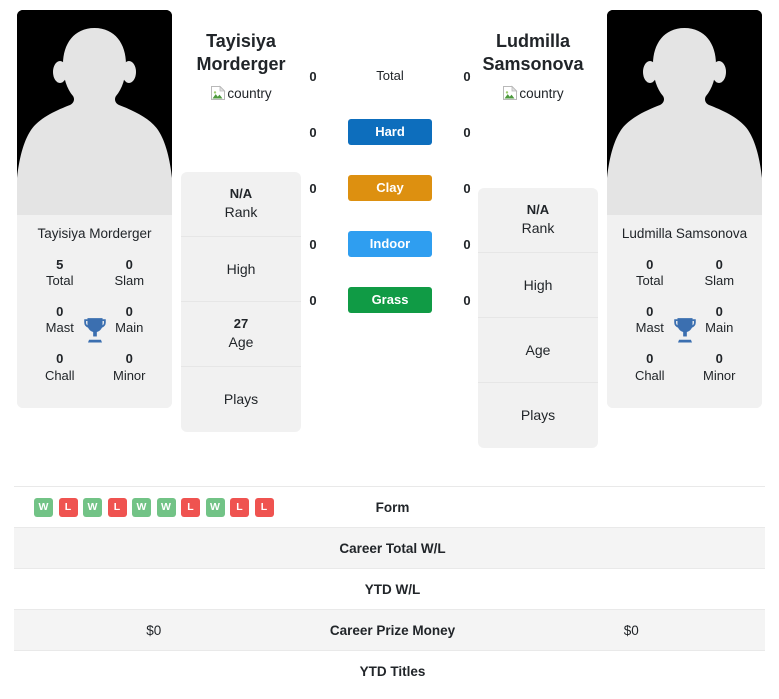 Image resolution: width=779 pixels, height=699 pixels. I want to click on table-row: YTD Titles, so click(389, 670).